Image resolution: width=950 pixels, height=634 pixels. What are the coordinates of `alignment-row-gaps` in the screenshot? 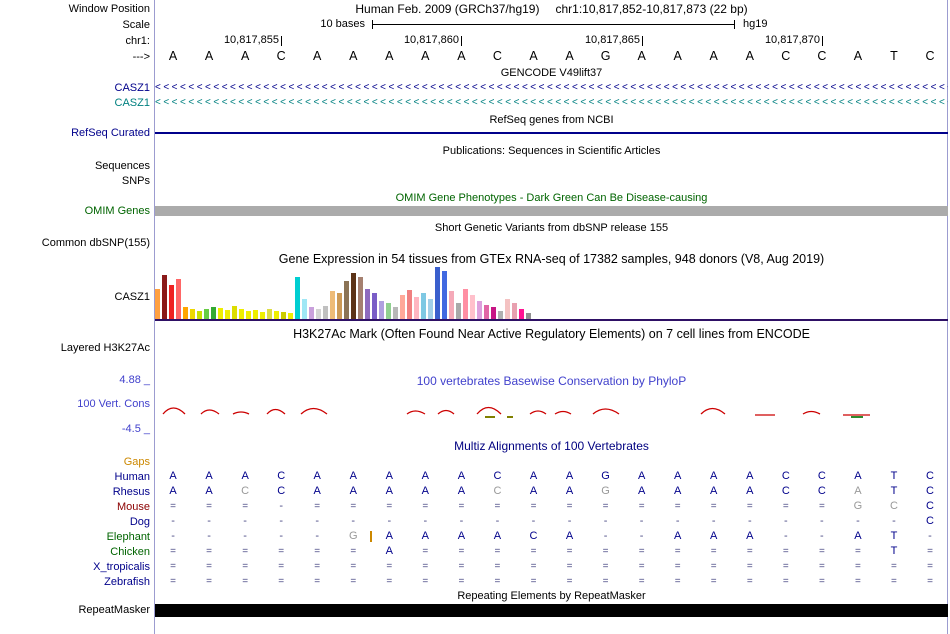 It's located at (551, 461).